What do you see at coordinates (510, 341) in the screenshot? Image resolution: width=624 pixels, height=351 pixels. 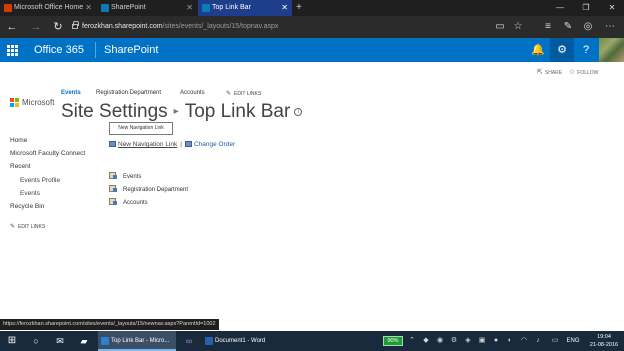 I see `tray-app-icon: ◐` at bounding box center [510, 341].